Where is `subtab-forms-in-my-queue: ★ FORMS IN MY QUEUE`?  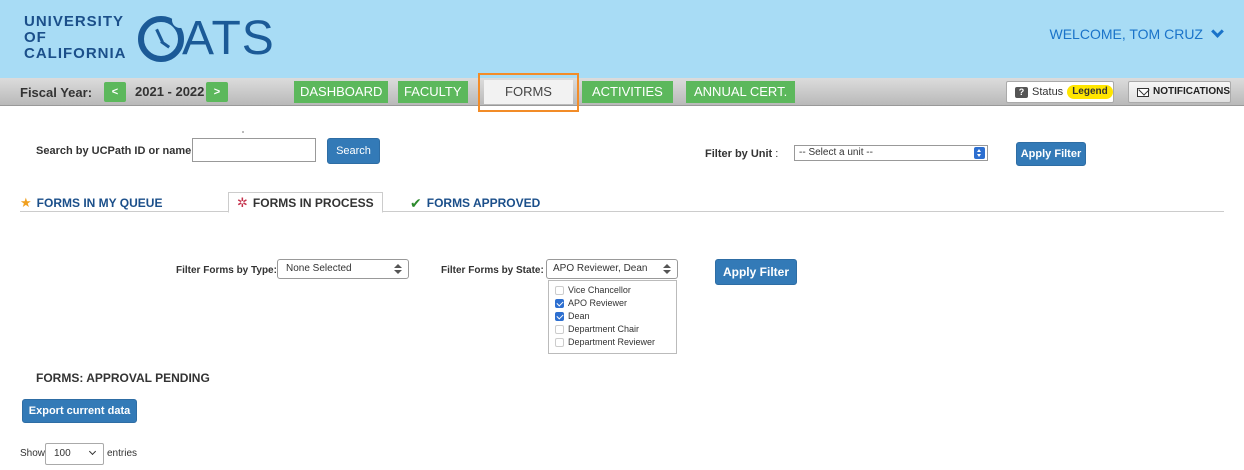 subtab-forms-in-my-queue: ★ FORMS IN MY QUEUE is located at coordinates (91, 202).